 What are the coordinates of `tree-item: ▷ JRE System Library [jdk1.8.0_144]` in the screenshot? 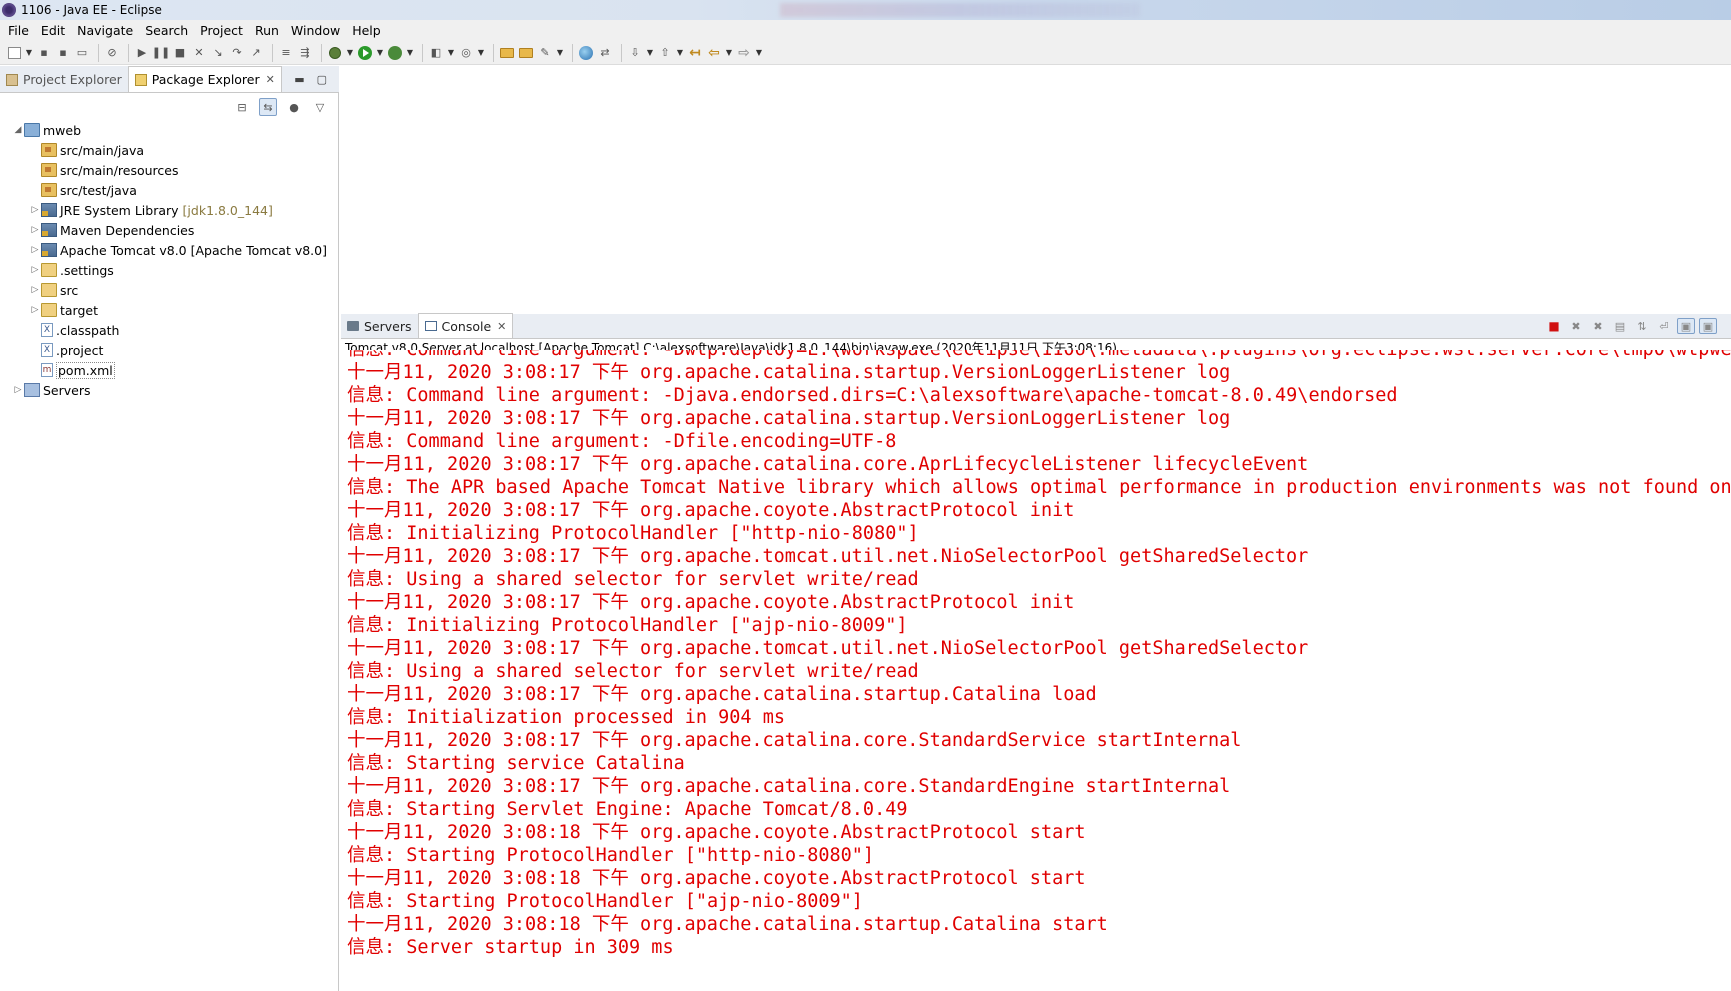 It's located at (169, 210).